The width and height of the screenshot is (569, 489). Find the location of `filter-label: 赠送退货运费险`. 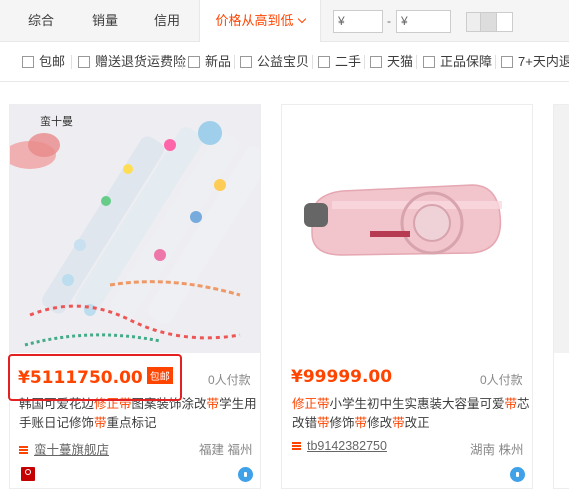

filter-label: 赠送退货运费险 is located at coordinates (141, 61).